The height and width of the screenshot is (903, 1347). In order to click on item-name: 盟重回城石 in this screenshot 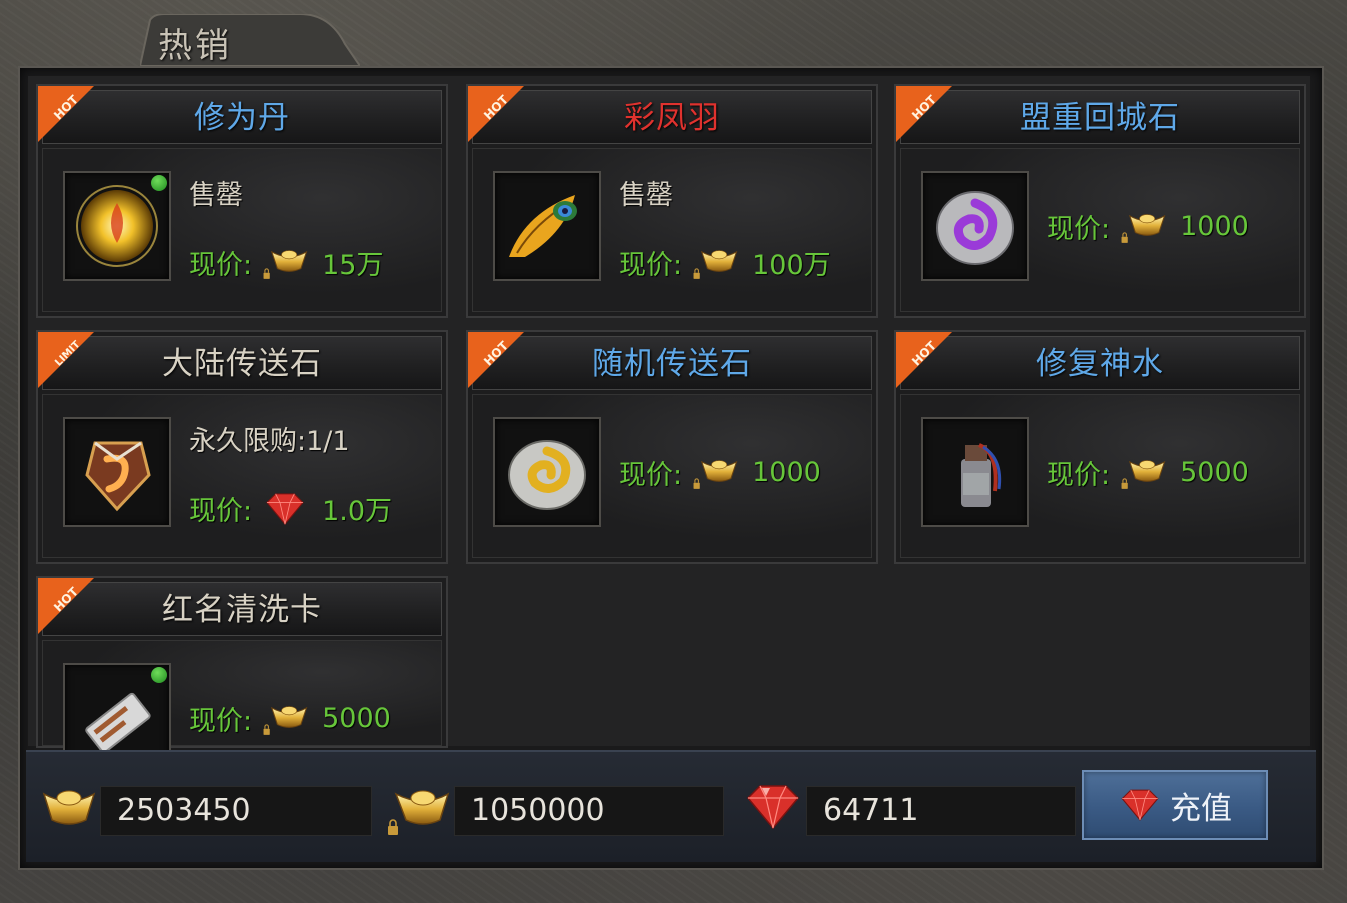, I will do `click(1100, 118)`.